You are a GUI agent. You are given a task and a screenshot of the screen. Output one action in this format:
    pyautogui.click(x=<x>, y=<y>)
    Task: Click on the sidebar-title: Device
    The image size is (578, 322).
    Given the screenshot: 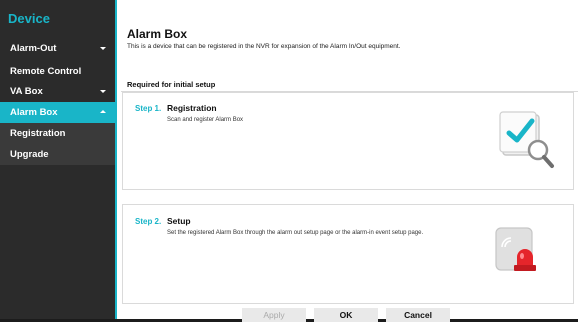 What is the action you would take?
    pyautogui.click(x=29, y=18)
    